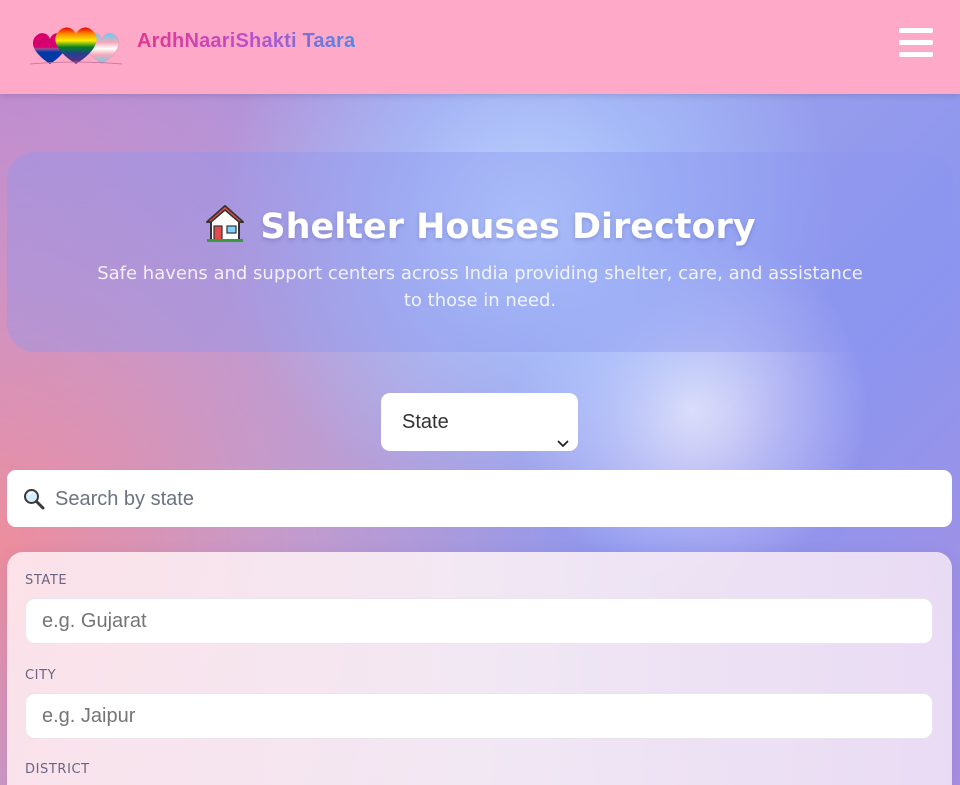 The height and width of the screenshot is (785, 960). I want to click on state-field, so click(479, 621).